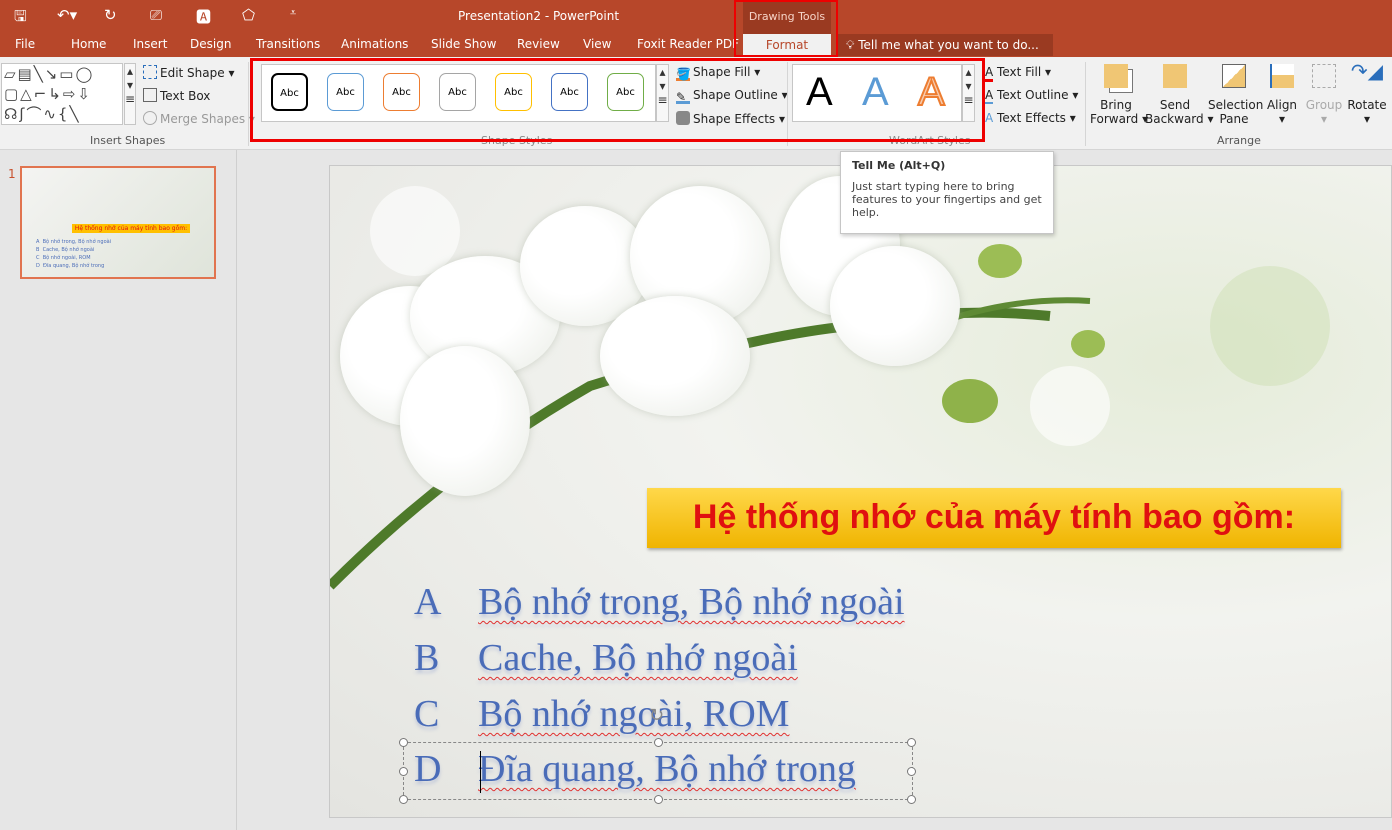 The height and width of the screenshot is (830, 1392). What do you see at coordinates (480, 772) in the screenshot?
I see `text-cursor` at bounding box center [480, 772].